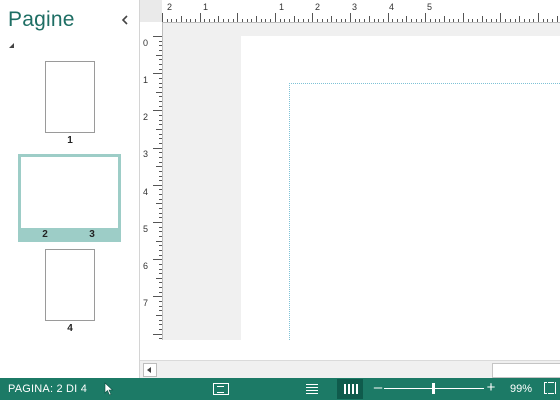 The image size is (560, 400). What do you see at coordinates (350, 369) in the screenshot?
I see `horizontal-scrollbar` at bounding box center [350, 369].